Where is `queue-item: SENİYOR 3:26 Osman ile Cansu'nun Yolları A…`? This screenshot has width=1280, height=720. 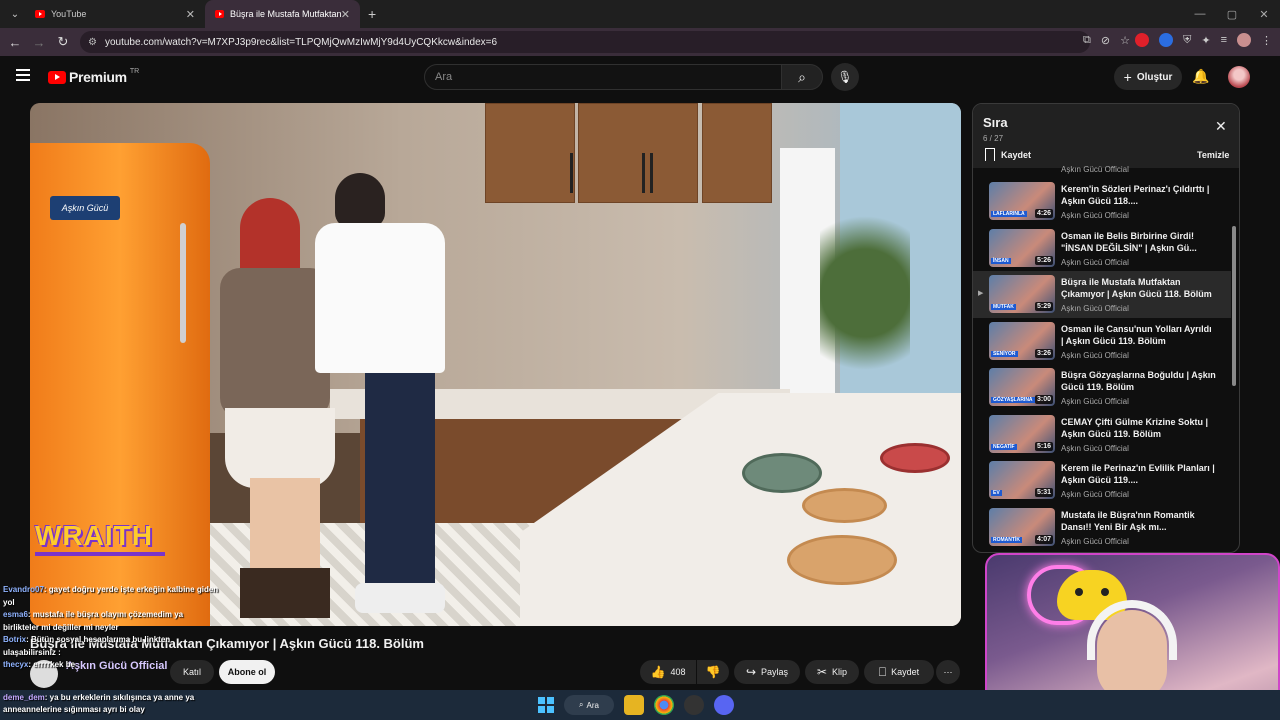 queue-item: SENİYOR 3:26 Osman ile Cansu'nun Yolları A… is located at coordinates (1102, 341).